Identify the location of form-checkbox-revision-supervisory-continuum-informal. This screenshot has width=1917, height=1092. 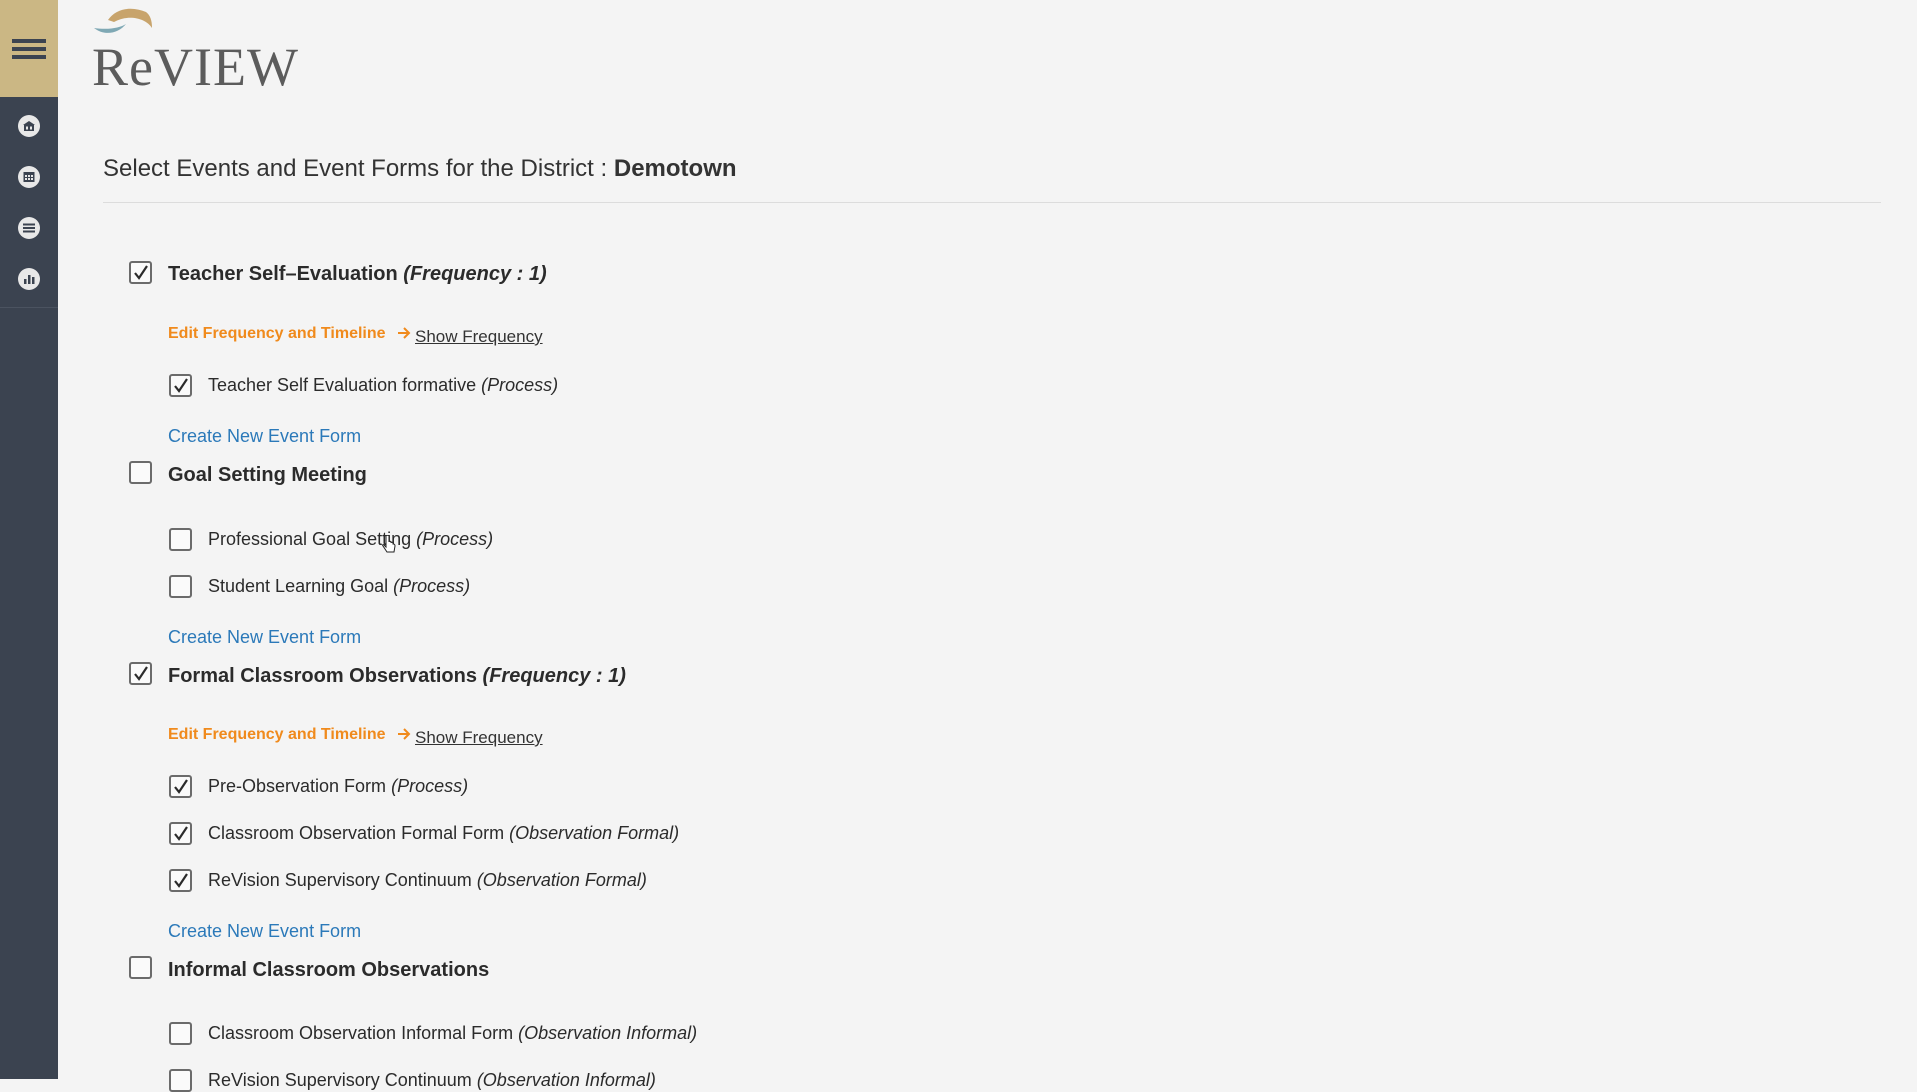
(180, 1080).